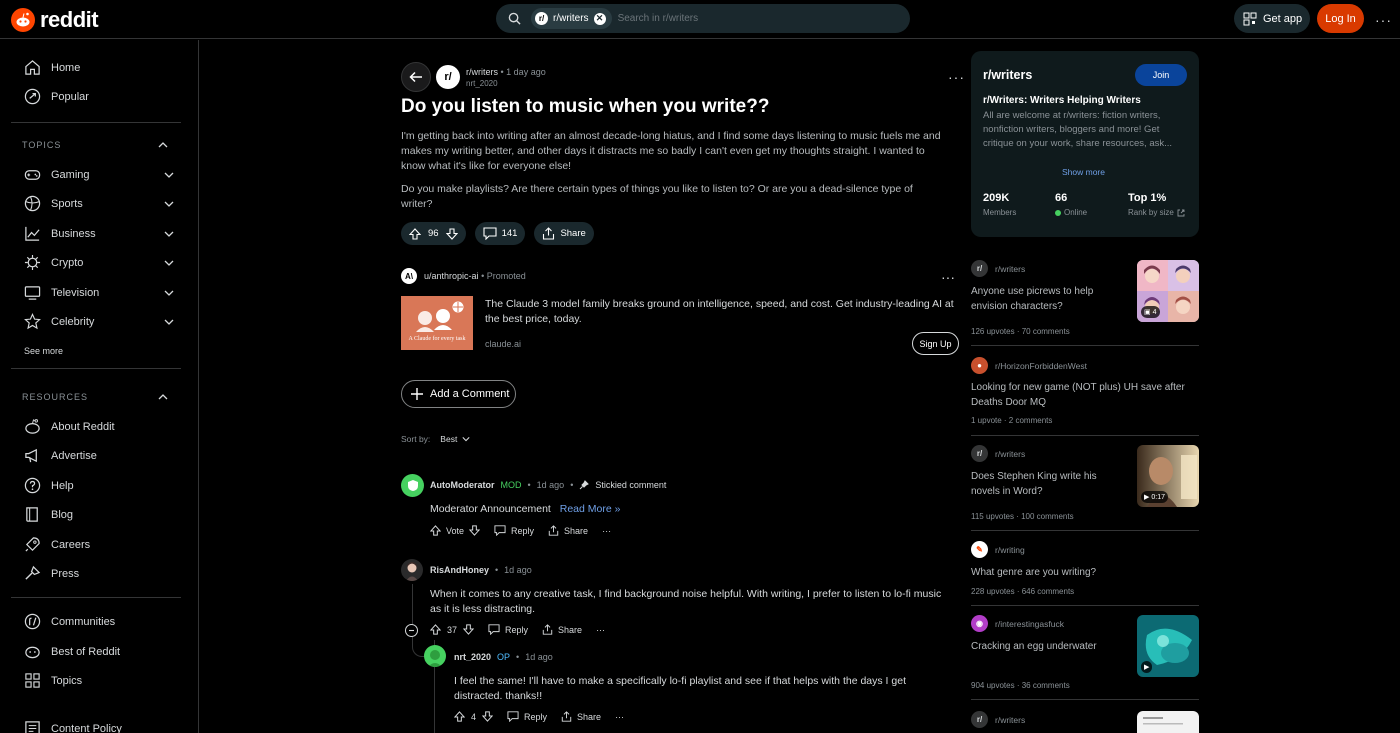 This screenshot has height=733, width=1400. What do you see at coordinates (99, 203) in the screenshot?
I see `sidebar-item-sports: Sports` at bounding box center [99, 203].